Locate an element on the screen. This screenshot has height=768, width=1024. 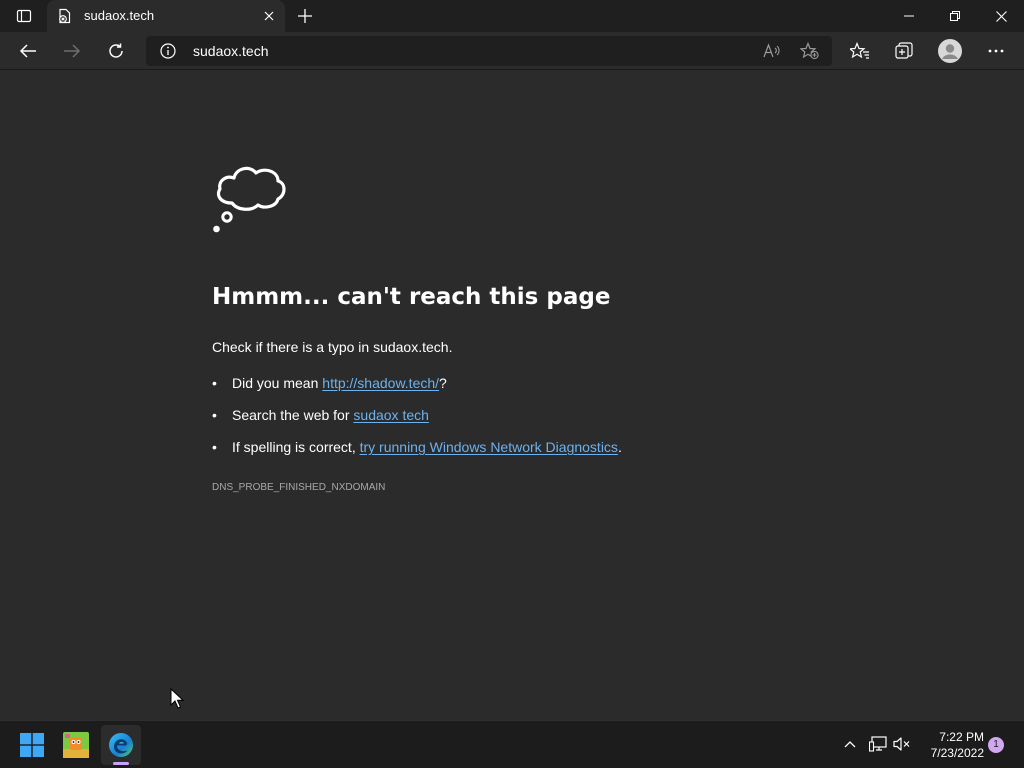
typo-hint-suffix: . is located at coordinates (450, 347).